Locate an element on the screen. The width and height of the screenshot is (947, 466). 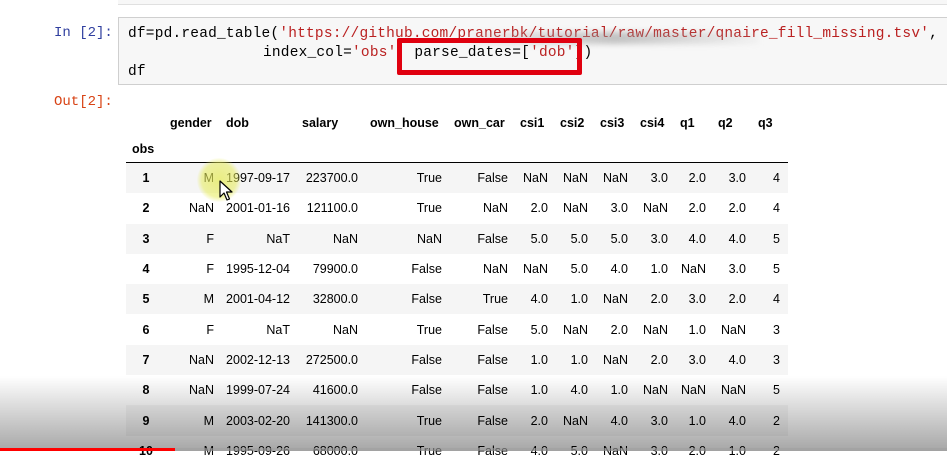
table-cell: 1995-12-04 is located at coordinates (258, 269).